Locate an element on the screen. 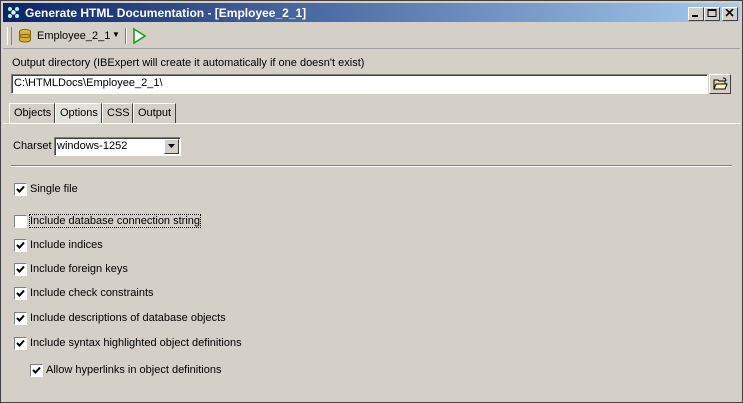 The width and height of the screenshot is (743, 403). checkbox-label: Include foreign keys is located at coordinates (79, 269).